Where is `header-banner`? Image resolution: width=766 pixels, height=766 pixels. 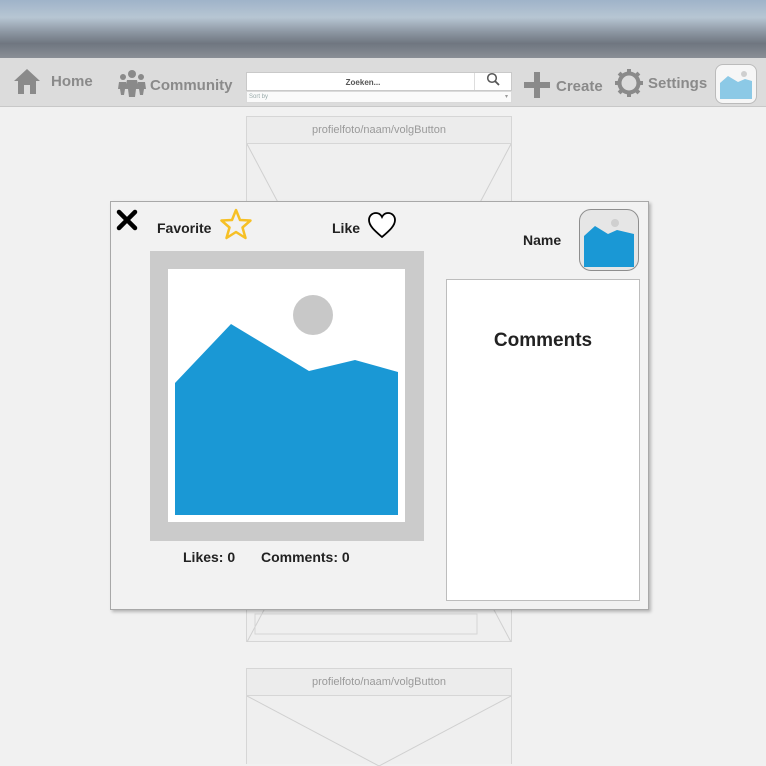 header-banner is located at coordinates (383, 29).